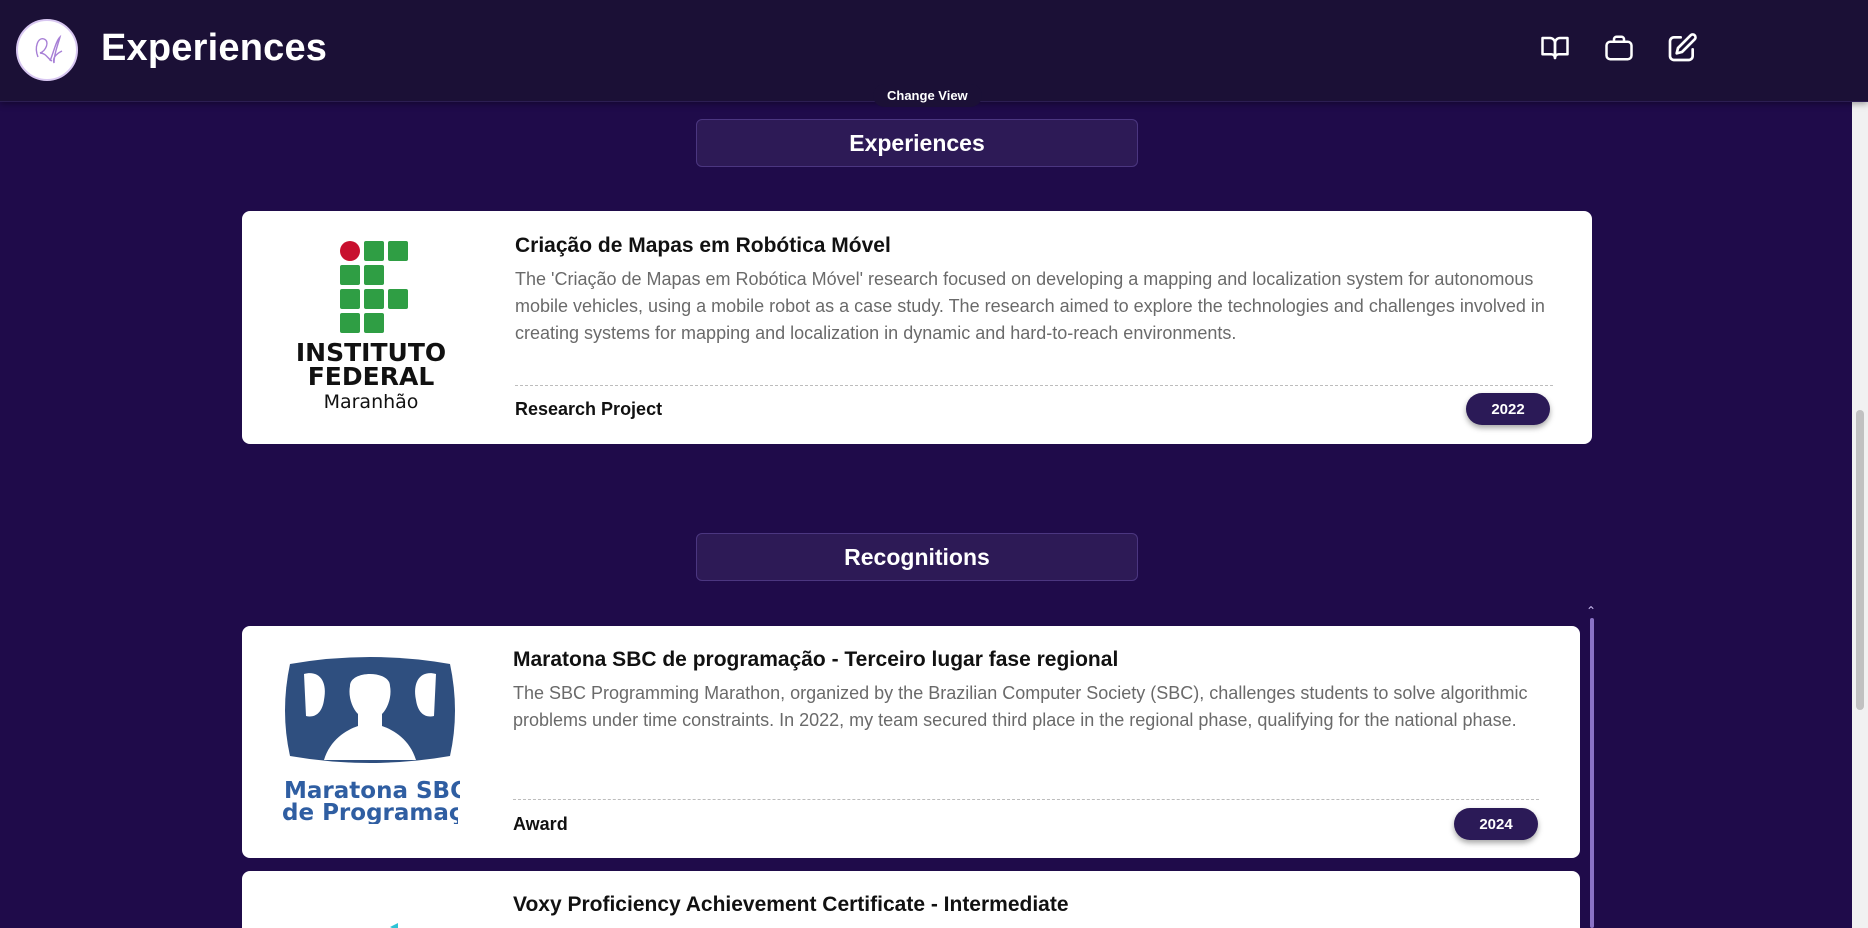  What do you see at coordinates (1619, 48) in the screenshot?
I see `briefcase-icon` at bounding box center [1619, 48].